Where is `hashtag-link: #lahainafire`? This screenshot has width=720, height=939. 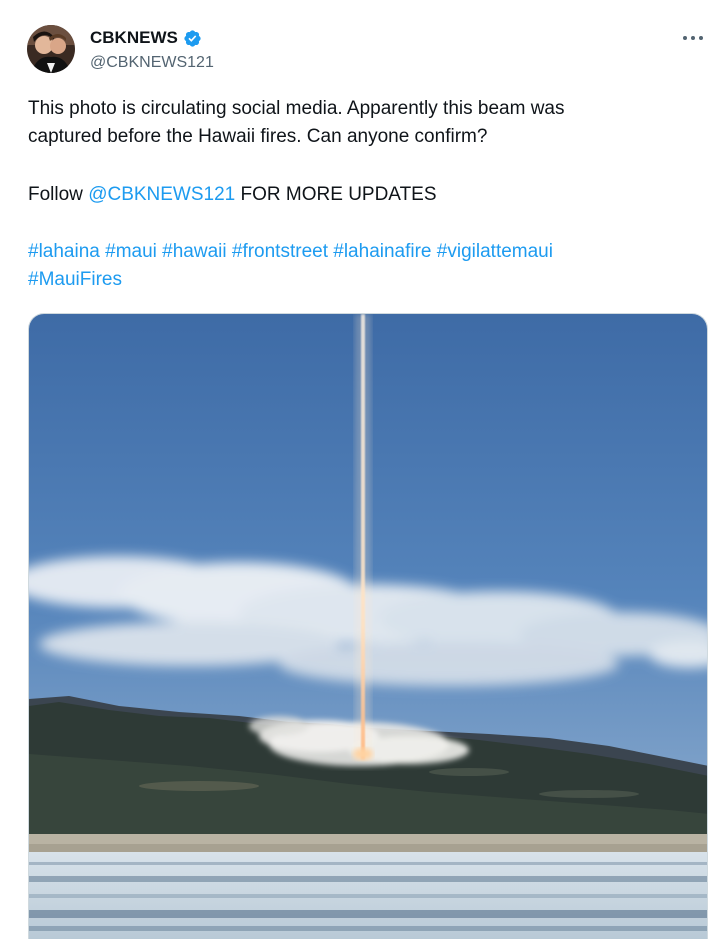
hashtag-link: #lahainafire is located at coordinates (382, 251).